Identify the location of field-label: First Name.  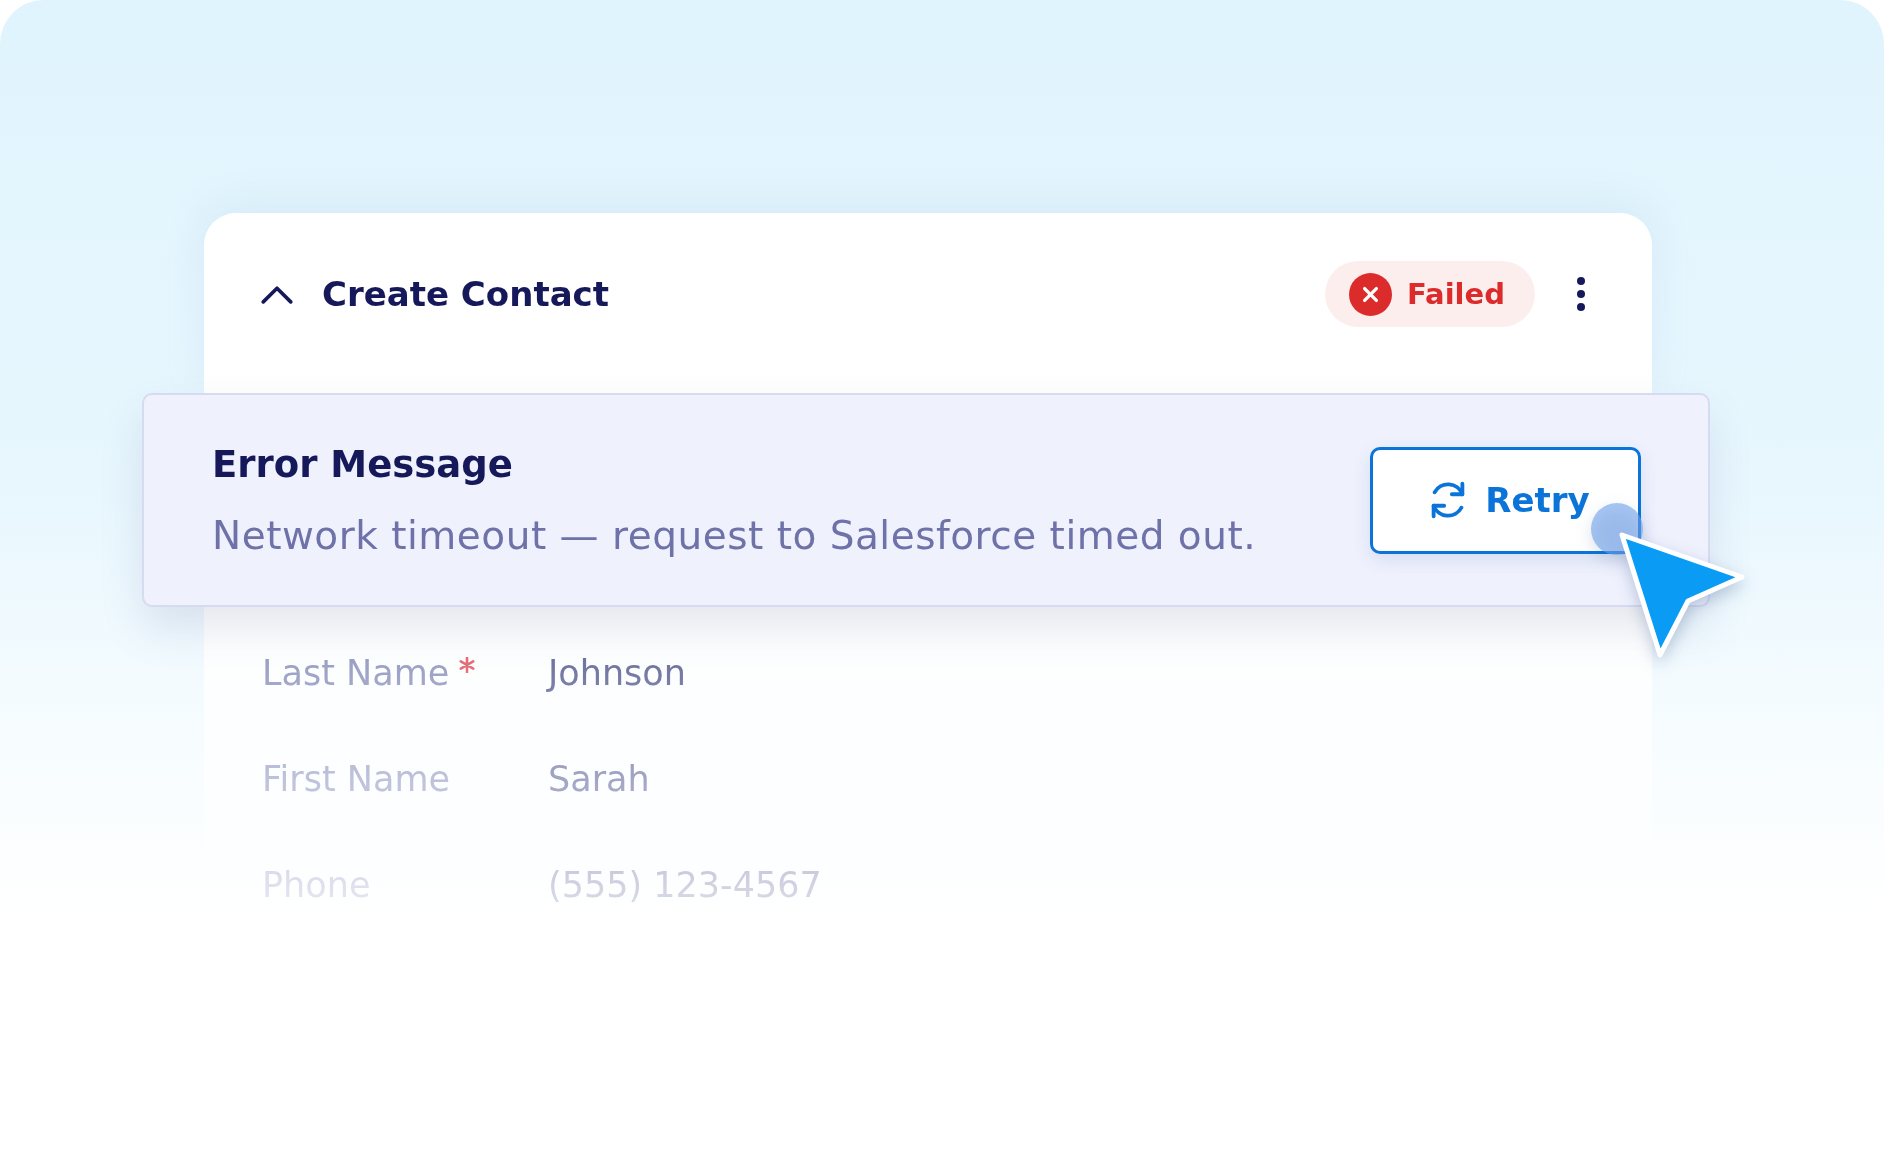
(356, 779).